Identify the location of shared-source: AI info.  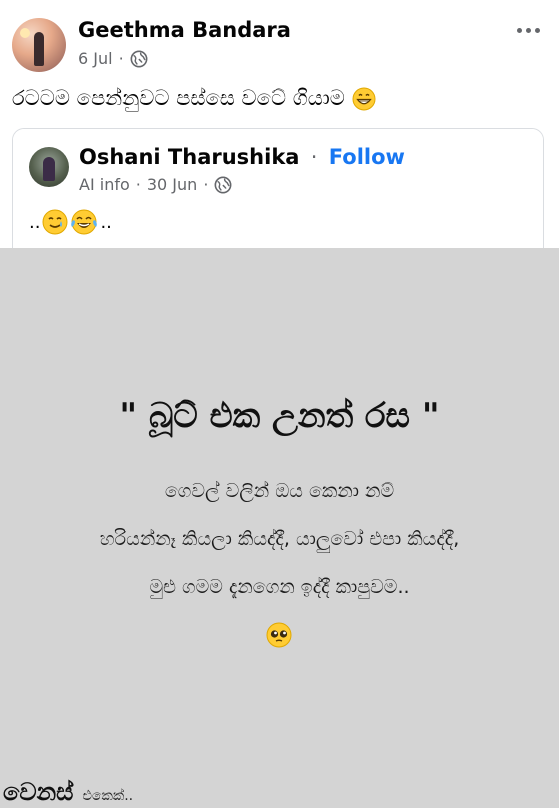
(104, 184).